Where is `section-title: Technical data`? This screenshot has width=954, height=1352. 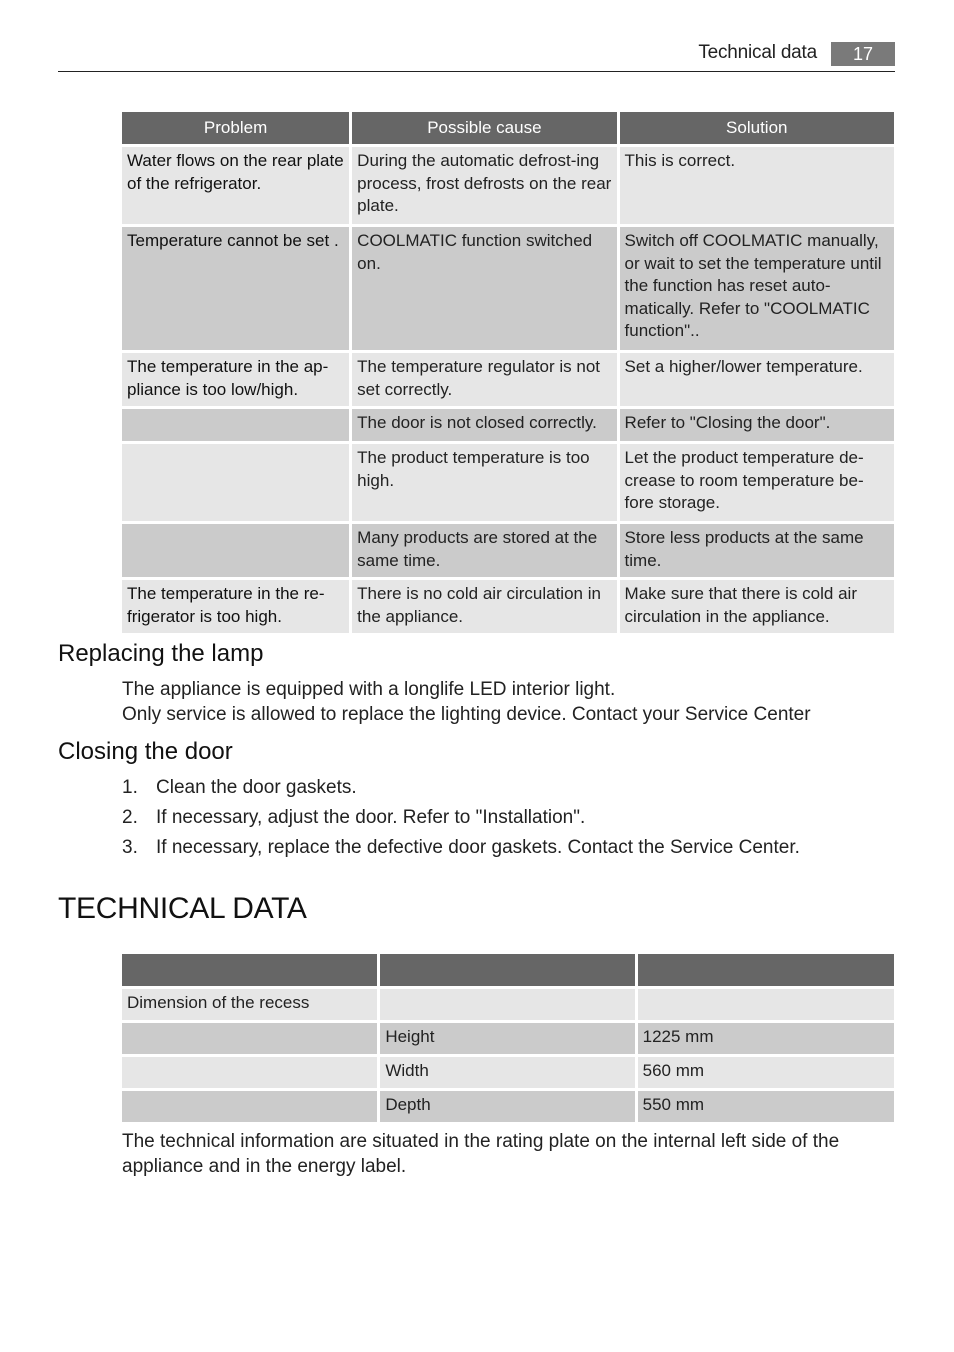 section-title: Technical data is located at coordinates (757, 52).